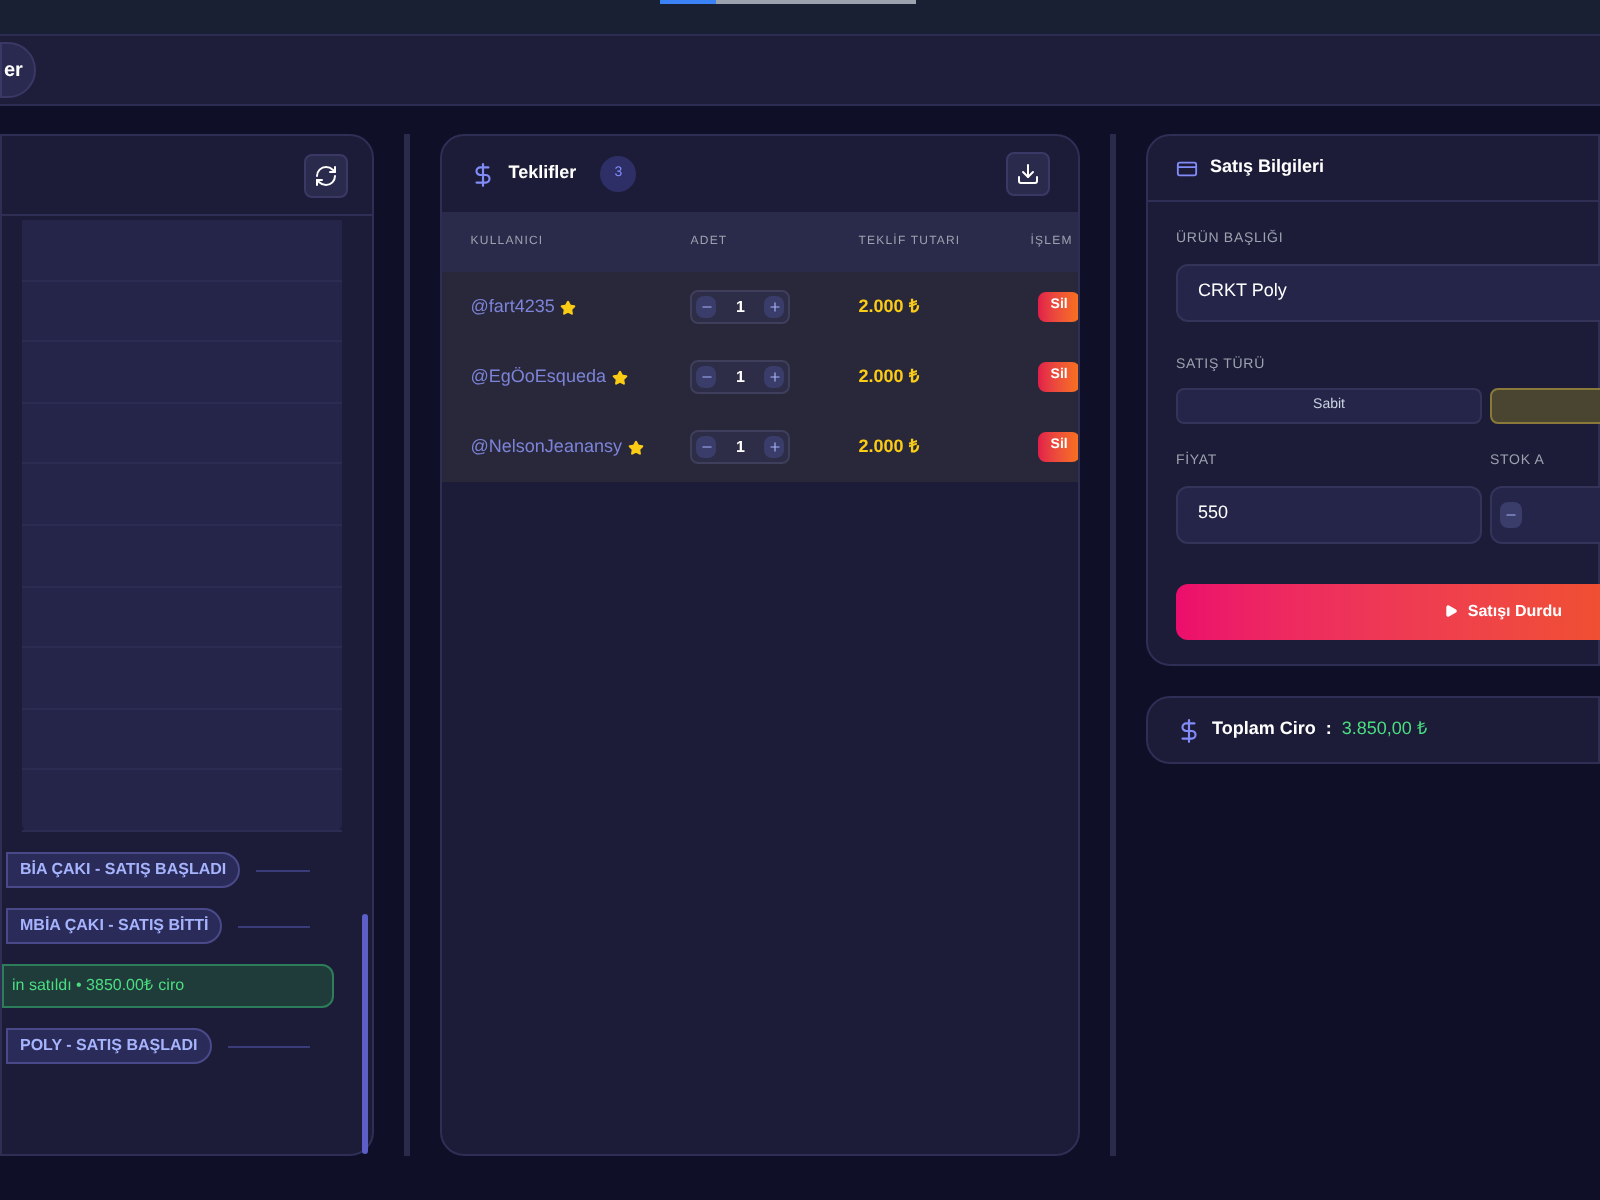 The image size is (1600, 1200). Describe the element at coordinates (1267, 167) in the screenshot. I see `panel-title: Satış Bilgileri` at that location.